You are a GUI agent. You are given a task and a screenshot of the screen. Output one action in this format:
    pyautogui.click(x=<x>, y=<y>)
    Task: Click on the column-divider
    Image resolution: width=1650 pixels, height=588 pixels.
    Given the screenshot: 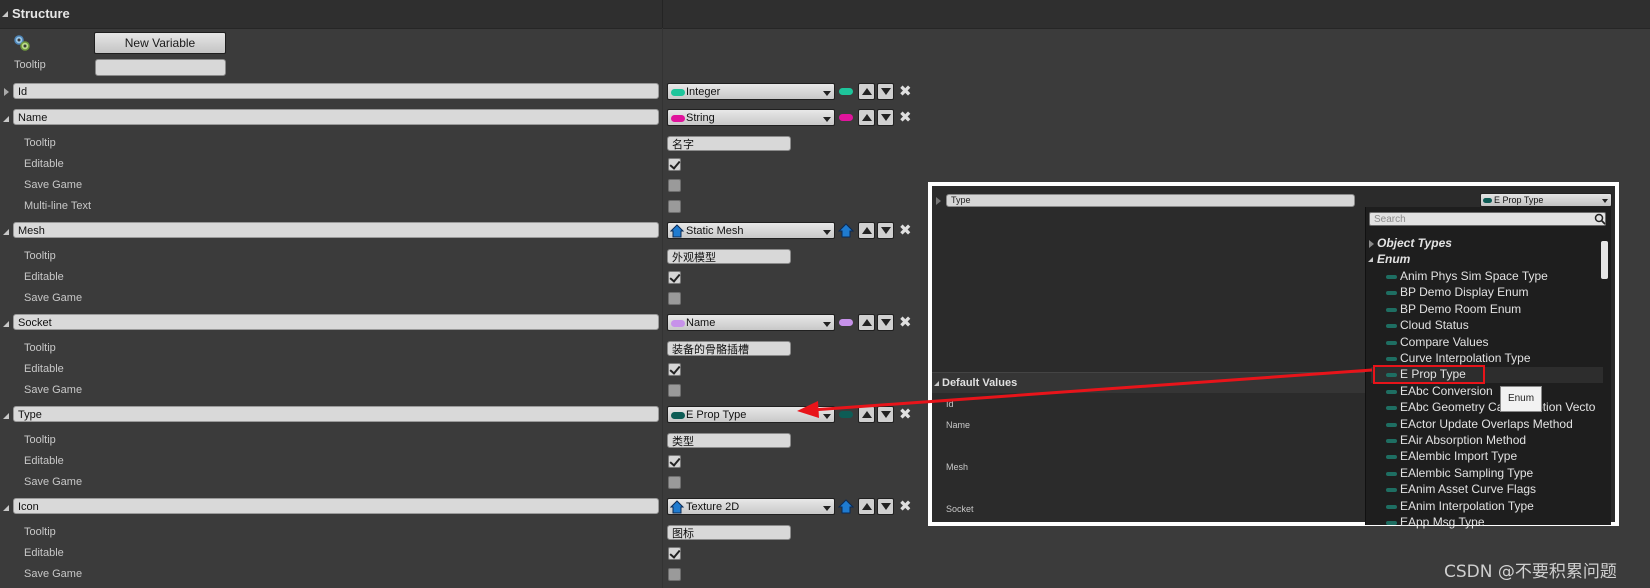 What is the action you would take?
    pyautogui.click(x=662, y=308)
    